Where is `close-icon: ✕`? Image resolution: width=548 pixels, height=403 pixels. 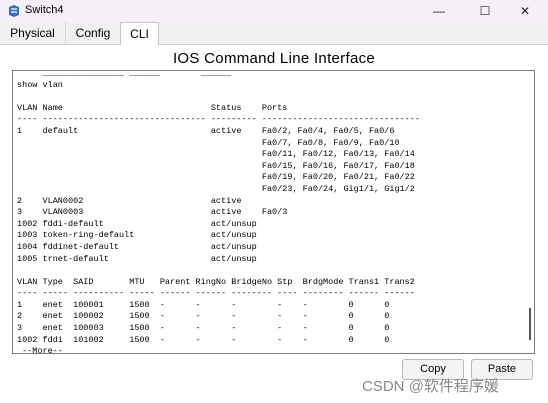
close-icon: ✕ is located at coordinates (525, 11).